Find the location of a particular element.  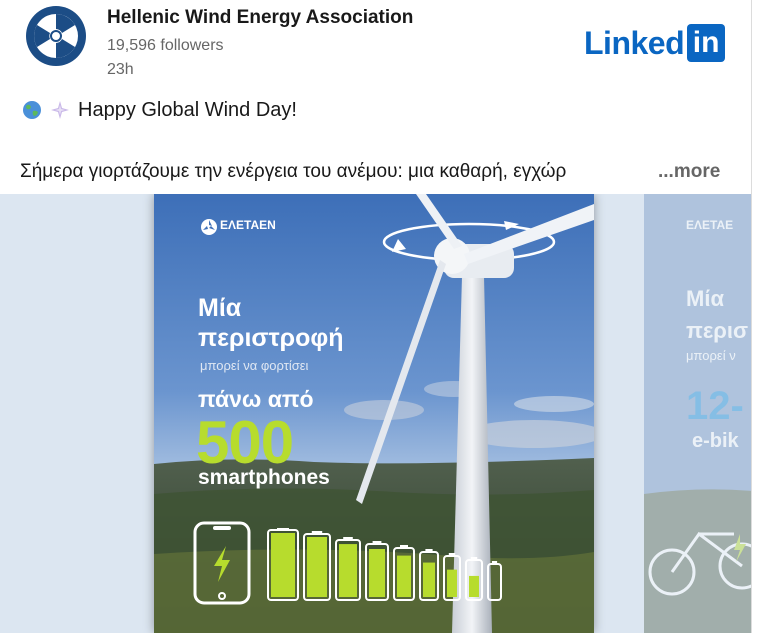

post-text-line-1: Happy Global Wind Day! is located at coordinates (159, 110).